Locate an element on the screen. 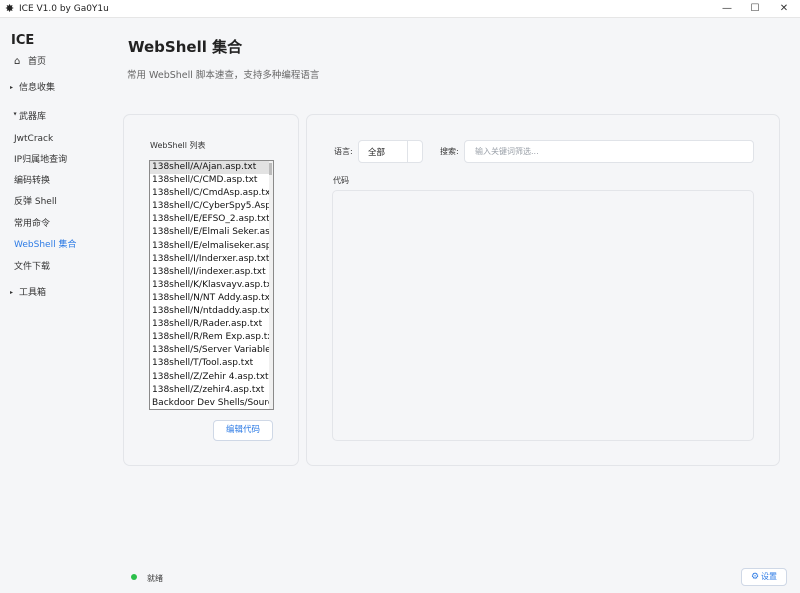 The image size is (800, 593). sidebar-item-jwtcrack: JwtCrack is located at coordinates (33, 139).